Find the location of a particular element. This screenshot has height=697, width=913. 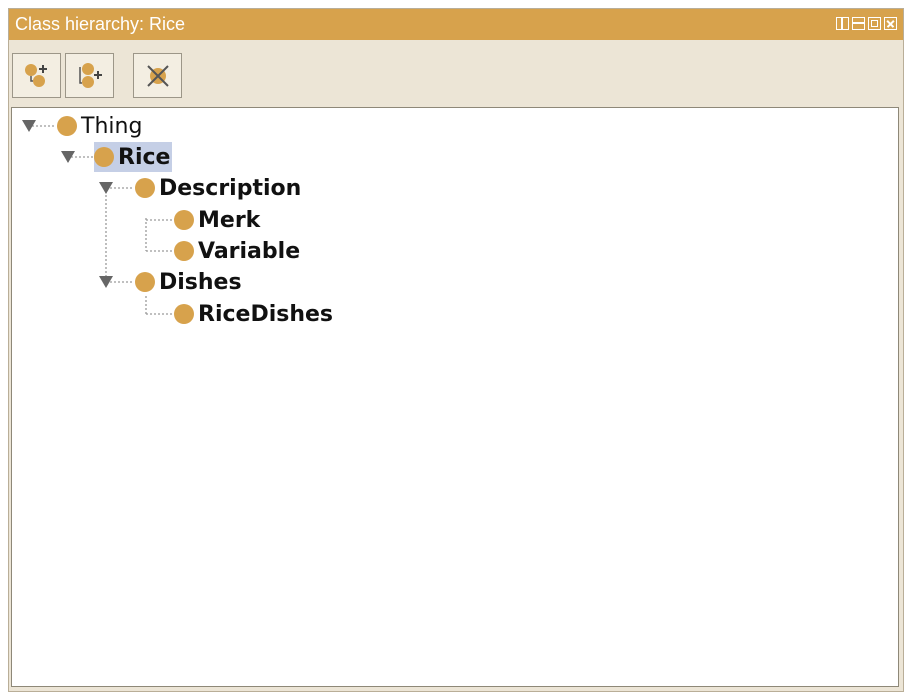

add-sibling-button is located at coordinates (89, 75).